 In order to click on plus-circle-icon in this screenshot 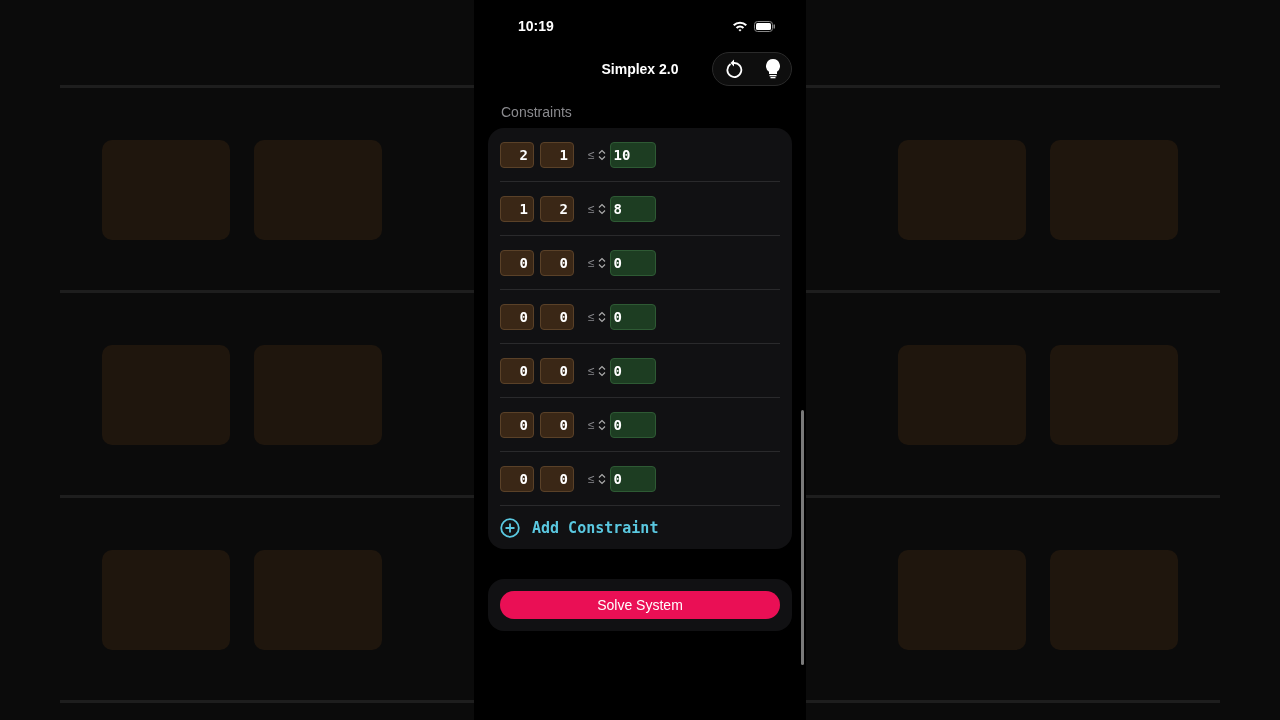, I will do `click(510, 527)`.